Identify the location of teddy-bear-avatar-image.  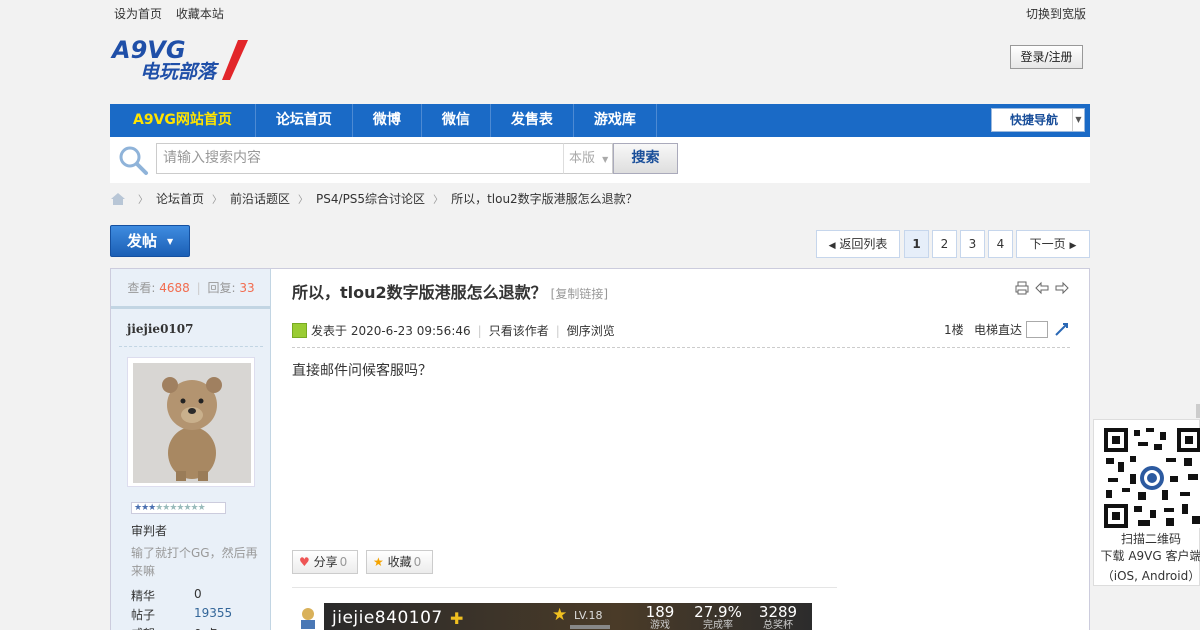
(192, 423).